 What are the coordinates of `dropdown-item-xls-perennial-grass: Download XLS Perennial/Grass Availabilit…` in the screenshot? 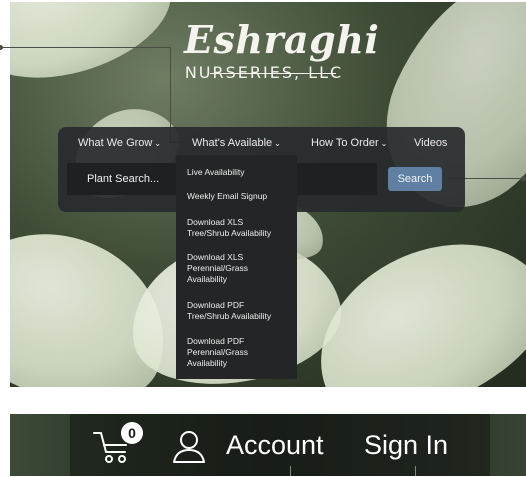 It's located at (241, 268).